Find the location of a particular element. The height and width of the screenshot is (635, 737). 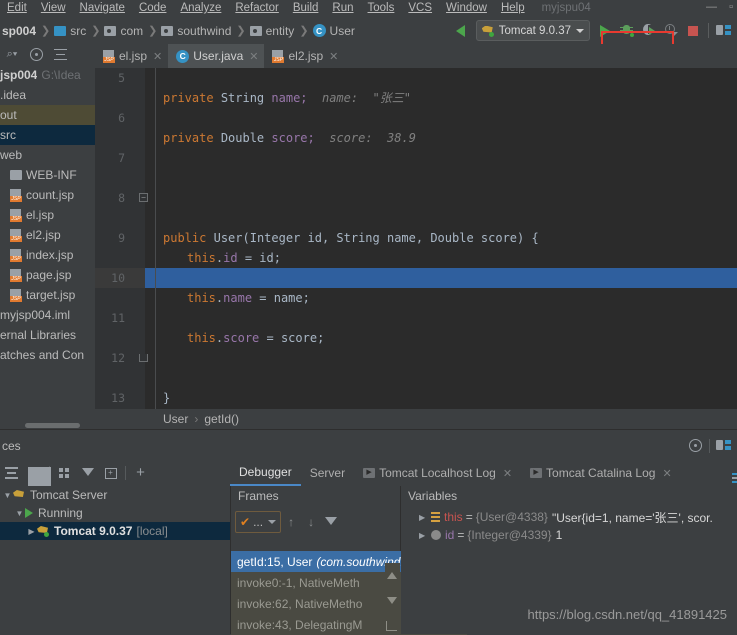

services-item-tomcat-server: ▼ Tomcat Server is located at coordinates (115, 495).